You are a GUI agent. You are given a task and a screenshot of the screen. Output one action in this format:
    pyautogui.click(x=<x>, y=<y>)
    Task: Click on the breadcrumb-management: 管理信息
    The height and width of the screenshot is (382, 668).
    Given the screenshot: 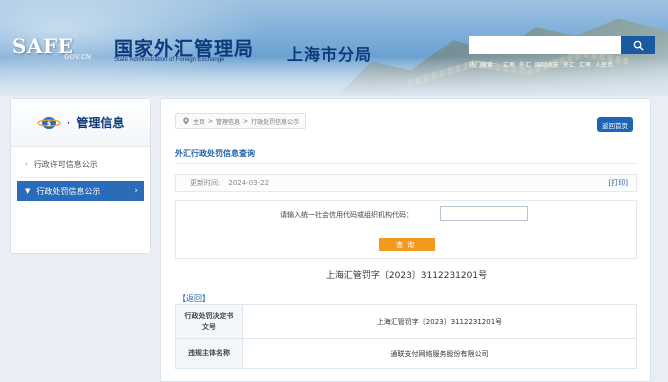 What is the action you would take?
    pyautogui.click(x=228, y=121)
    